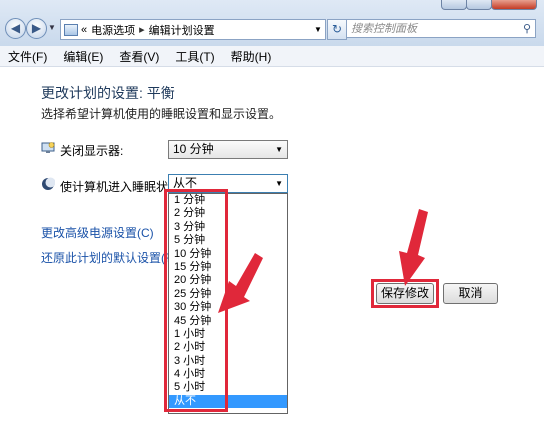 This screenshot has width=544, height=441. Describe the element at coordinates (113, 30) in the screenshot. I see `breadcrumb-power-options: 电源选项` at that location.